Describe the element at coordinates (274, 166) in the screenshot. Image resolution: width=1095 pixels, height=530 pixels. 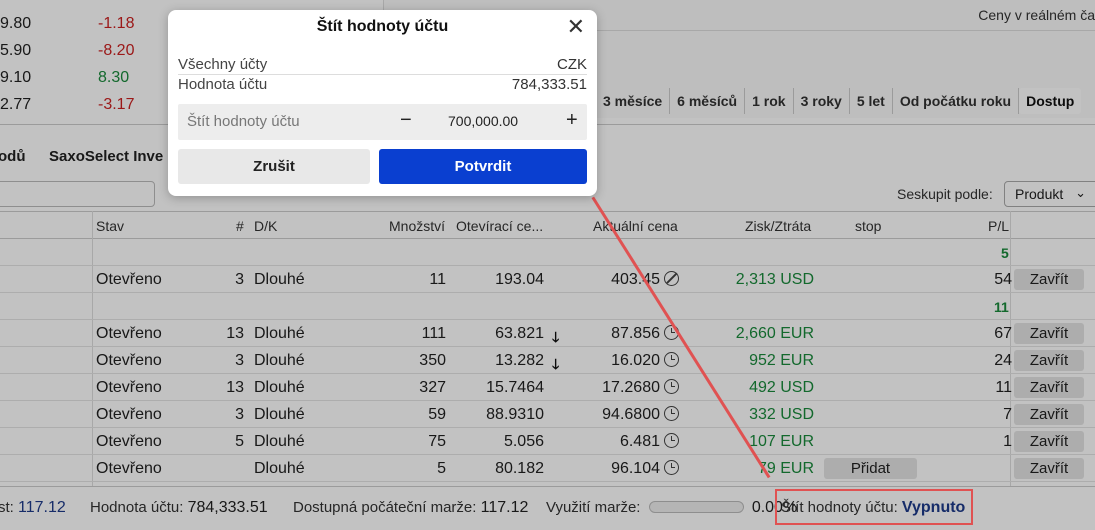
I see `cancel-button: Zrušit` at that location.